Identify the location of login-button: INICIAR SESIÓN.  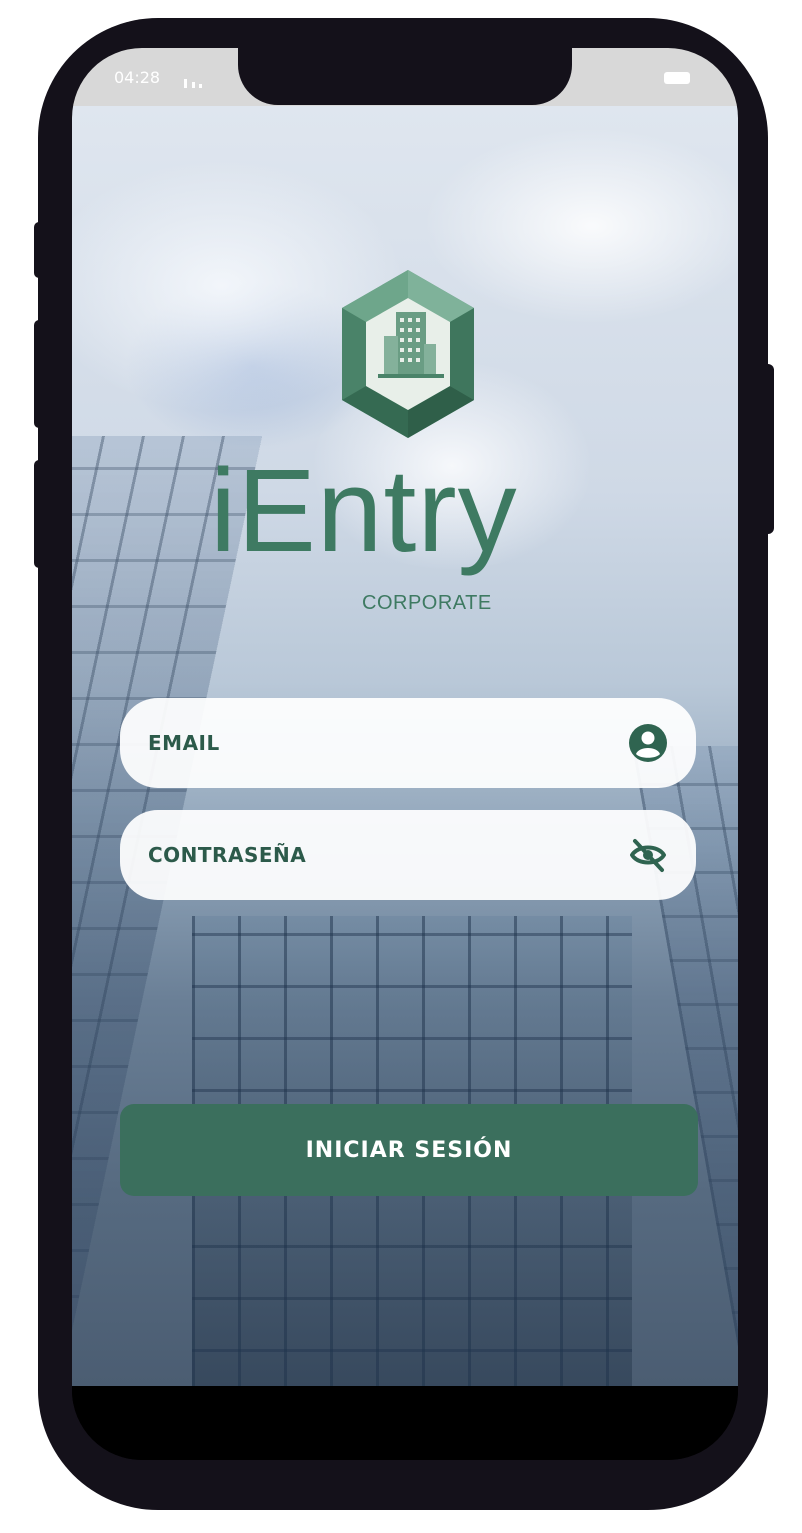
(409, 1150).